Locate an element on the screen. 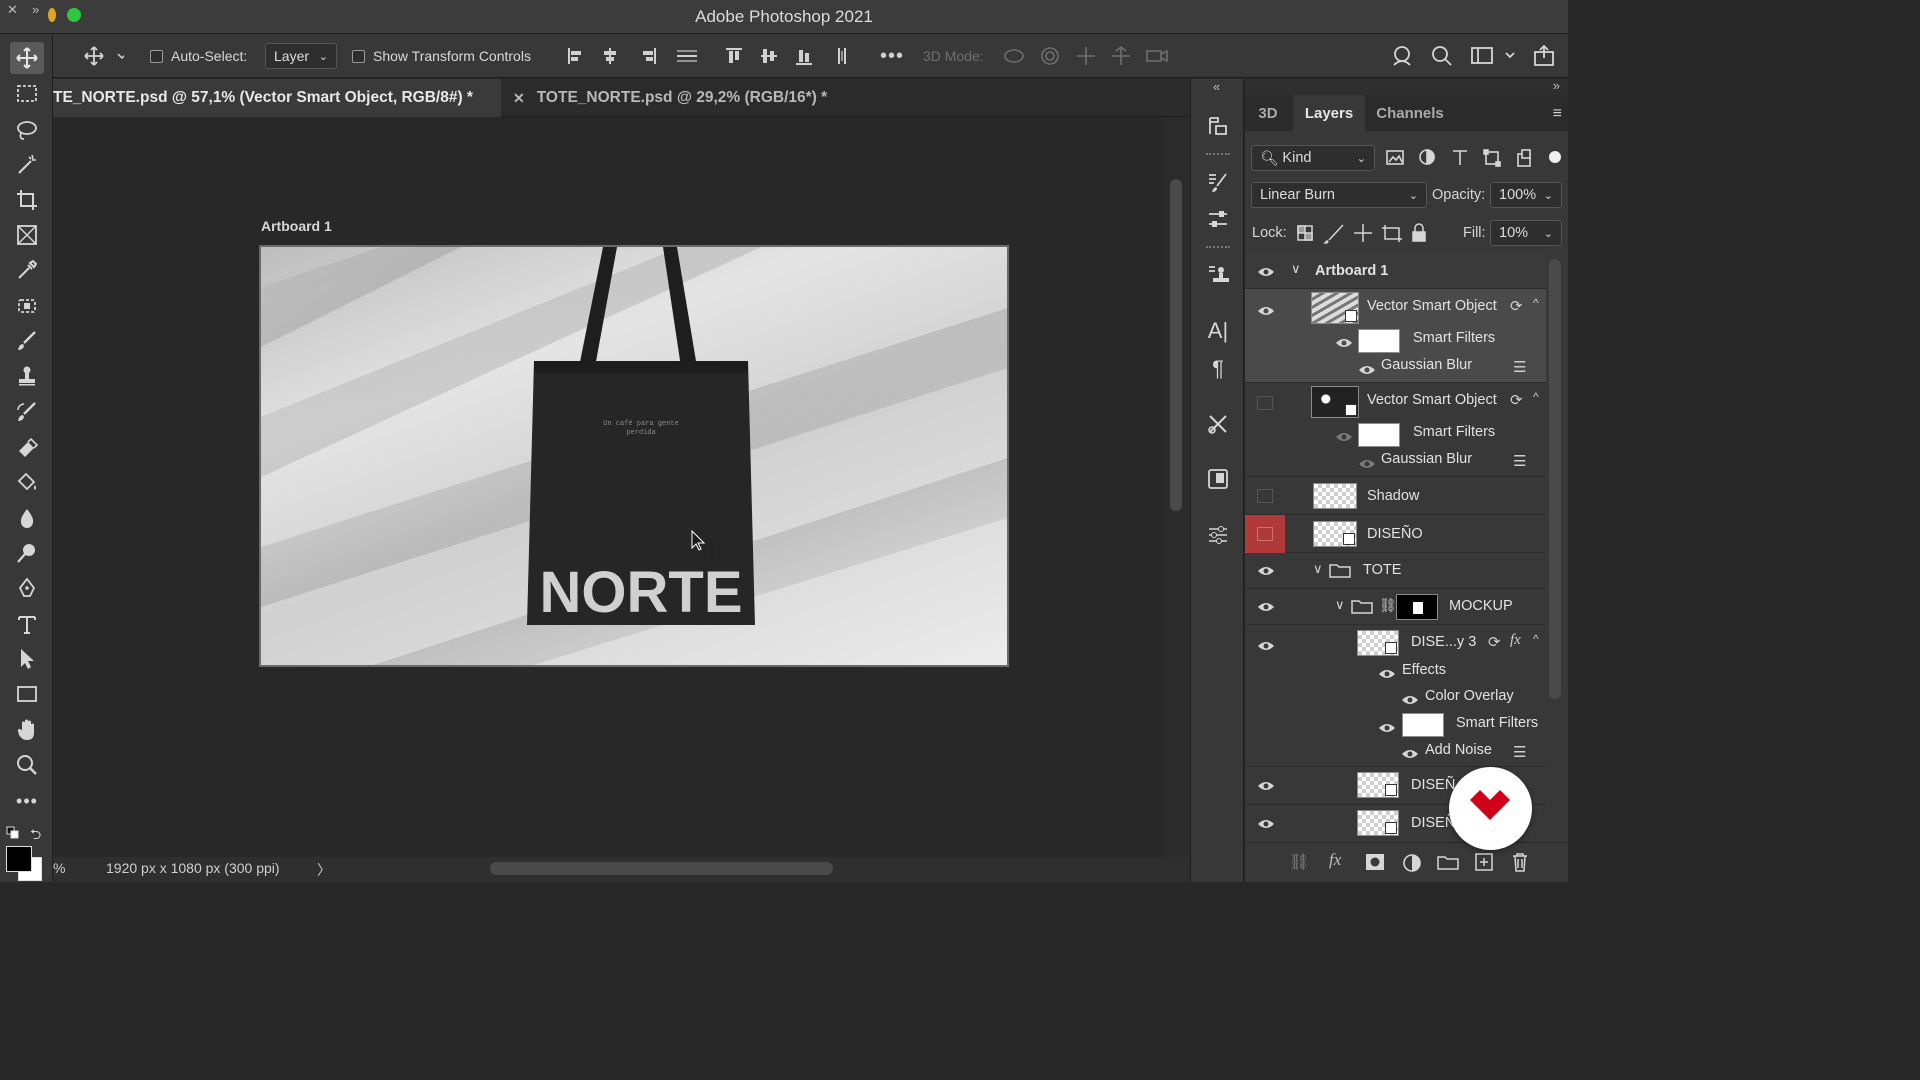  new-group-icon is located at coordinates (1448, 862).